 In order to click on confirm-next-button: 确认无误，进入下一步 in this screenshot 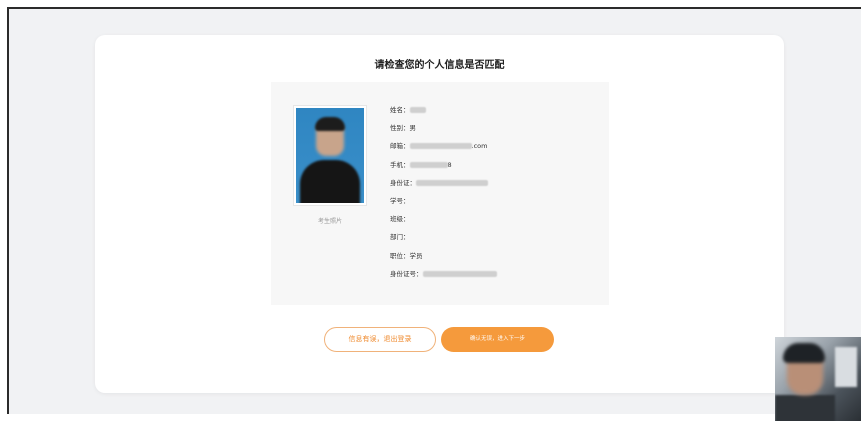, I will do `click(497, 339)`.